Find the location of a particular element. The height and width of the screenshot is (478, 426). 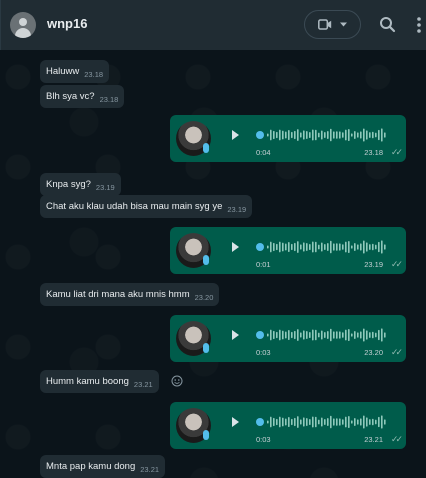

default-avatar-icon is located at coordinates (23, 25).